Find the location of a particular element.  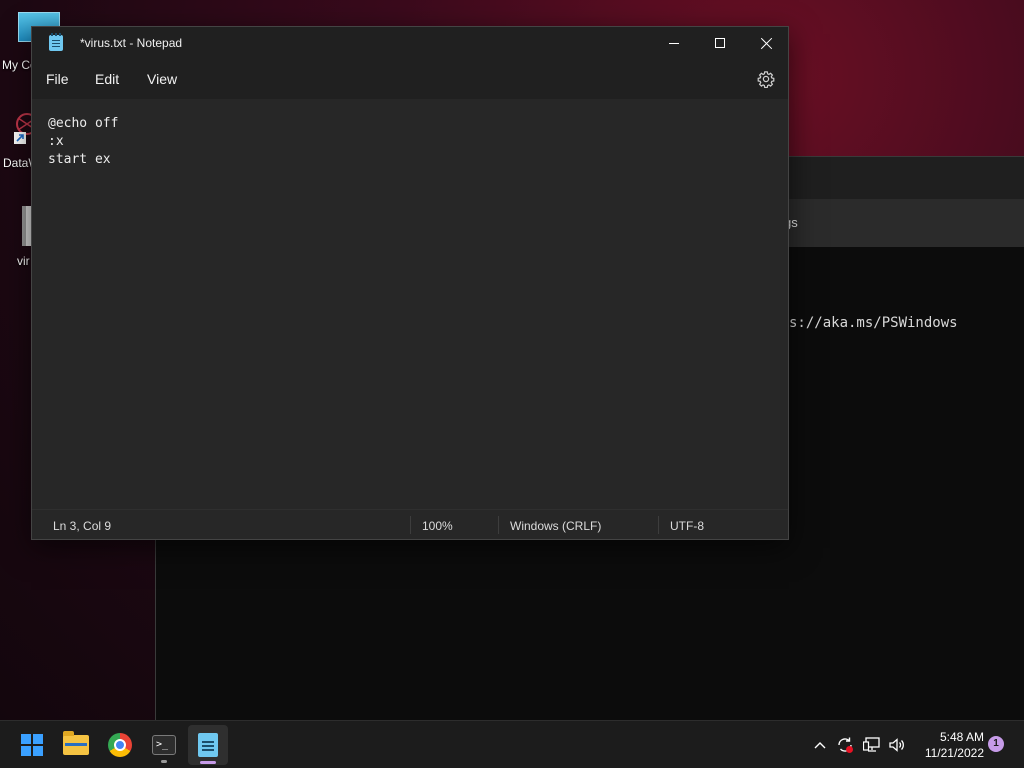

taskbar-chrome is located at coordinates (120, 745).